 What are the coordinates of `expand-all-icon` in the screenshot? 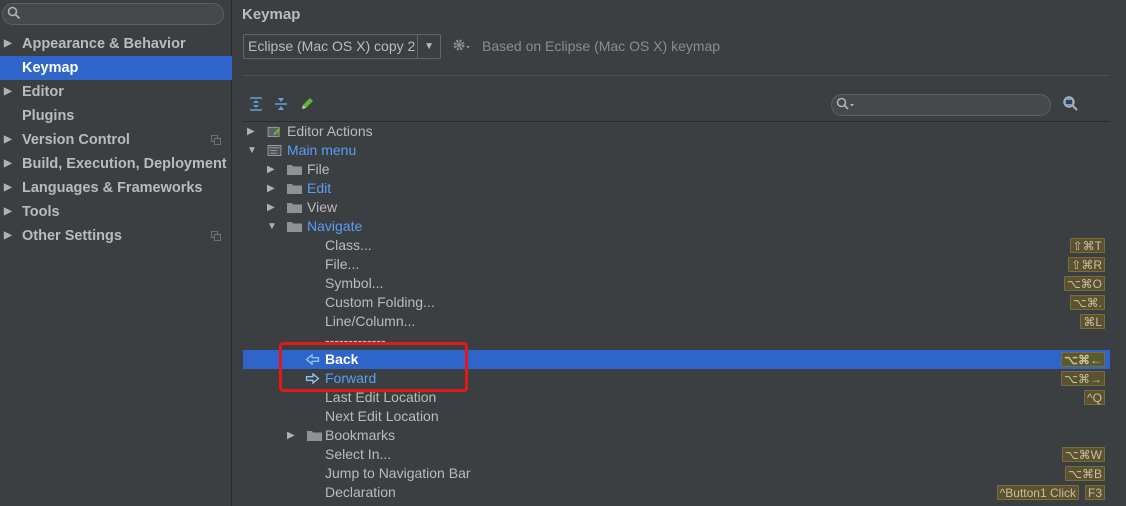 It's located at (256, 104).